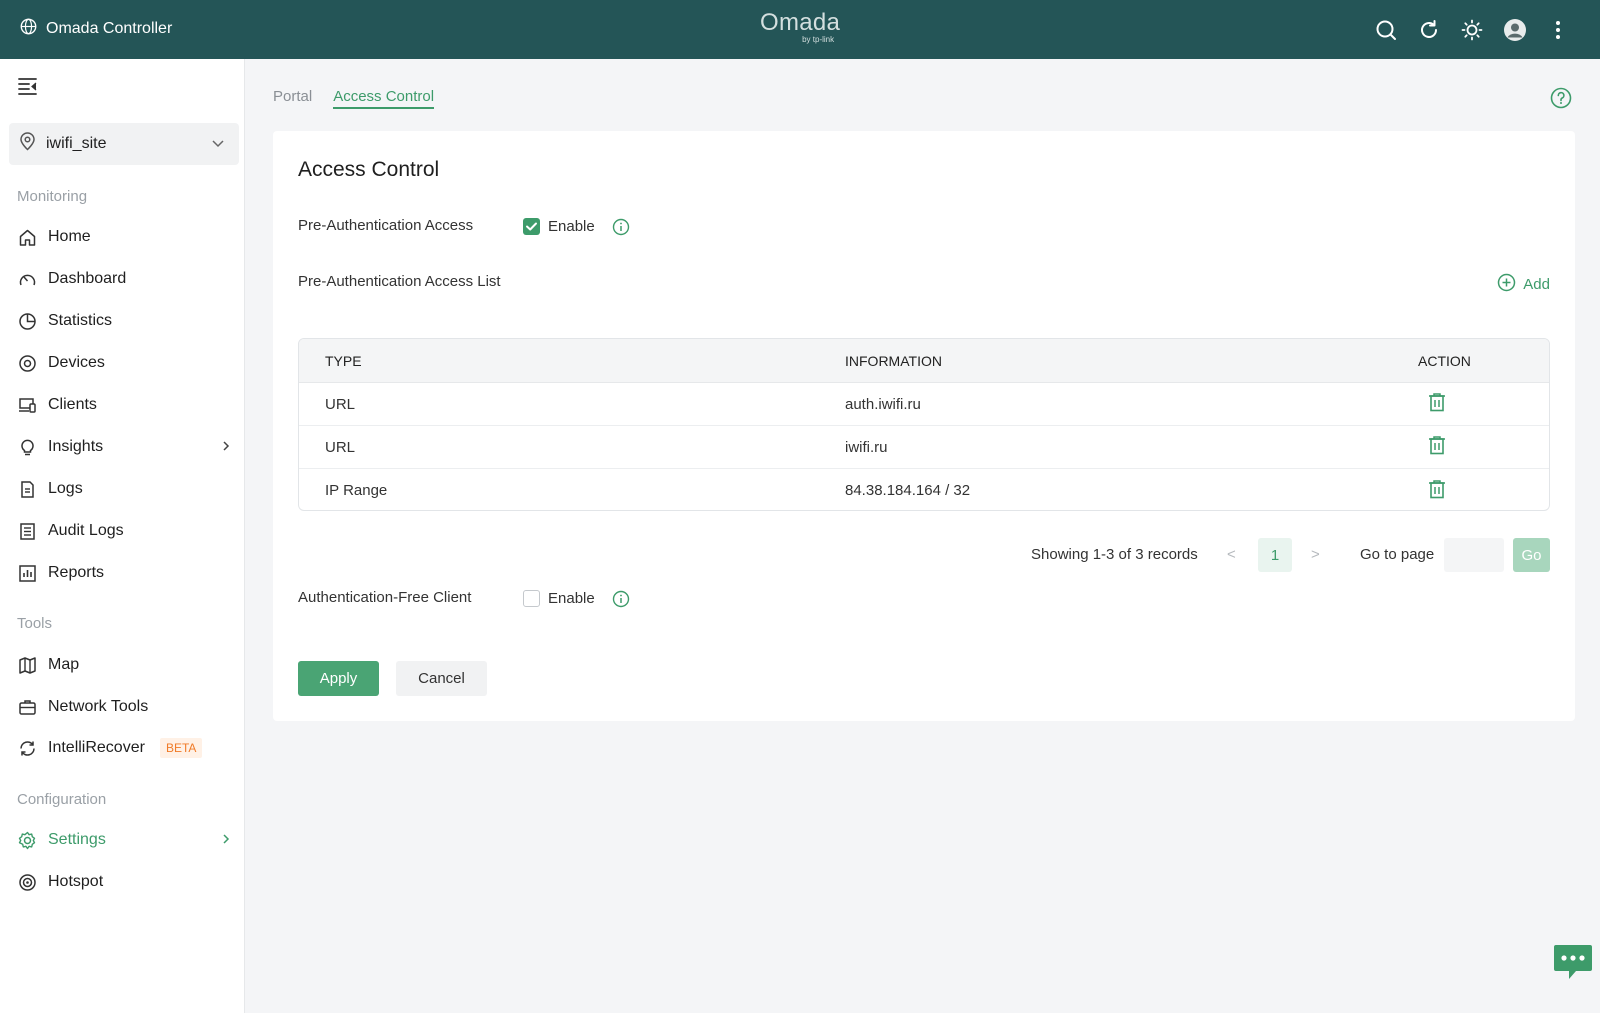 This screenshot has height=1013, width=1600. I want to click on globe-icon, so click(28, 29).